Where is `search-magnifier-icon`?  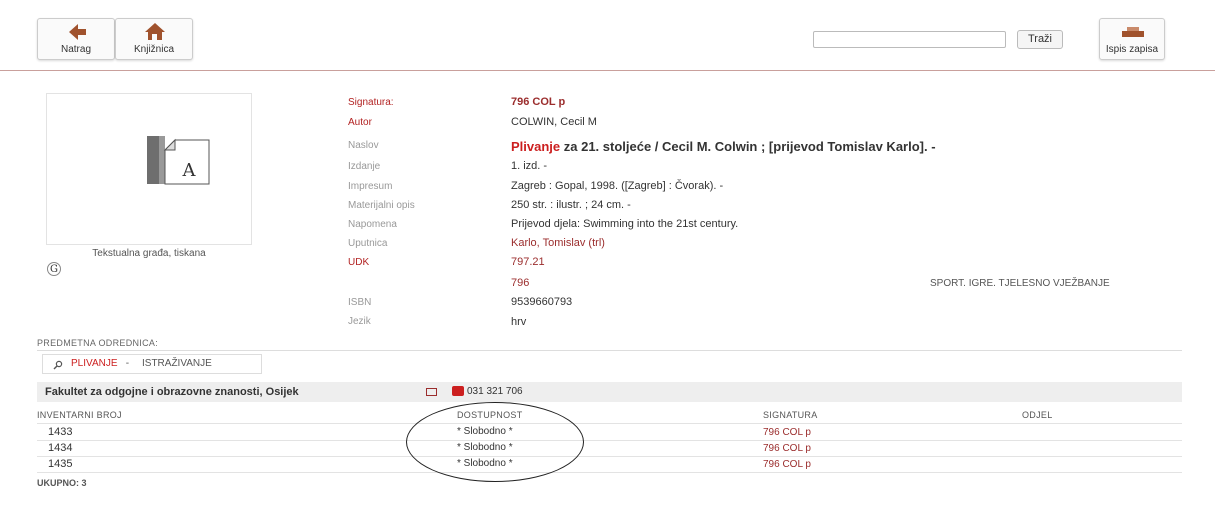
search-magnifier-icon is located at coordinates (58, 365).